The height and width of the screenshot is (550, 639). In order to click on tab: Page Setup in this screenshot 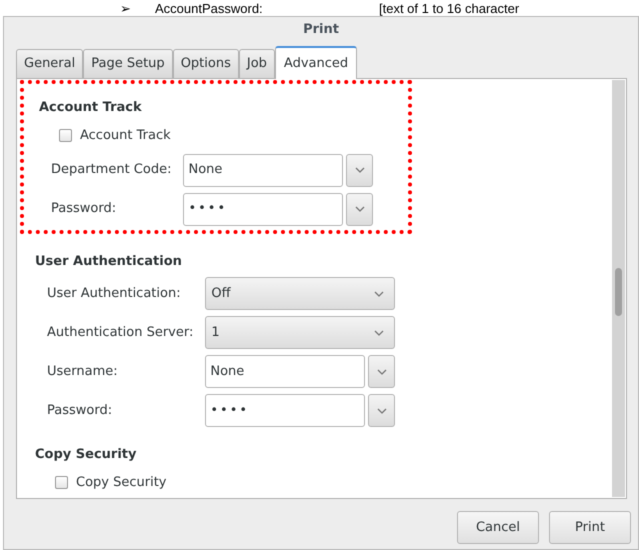, I will do `click(128, 63)`.